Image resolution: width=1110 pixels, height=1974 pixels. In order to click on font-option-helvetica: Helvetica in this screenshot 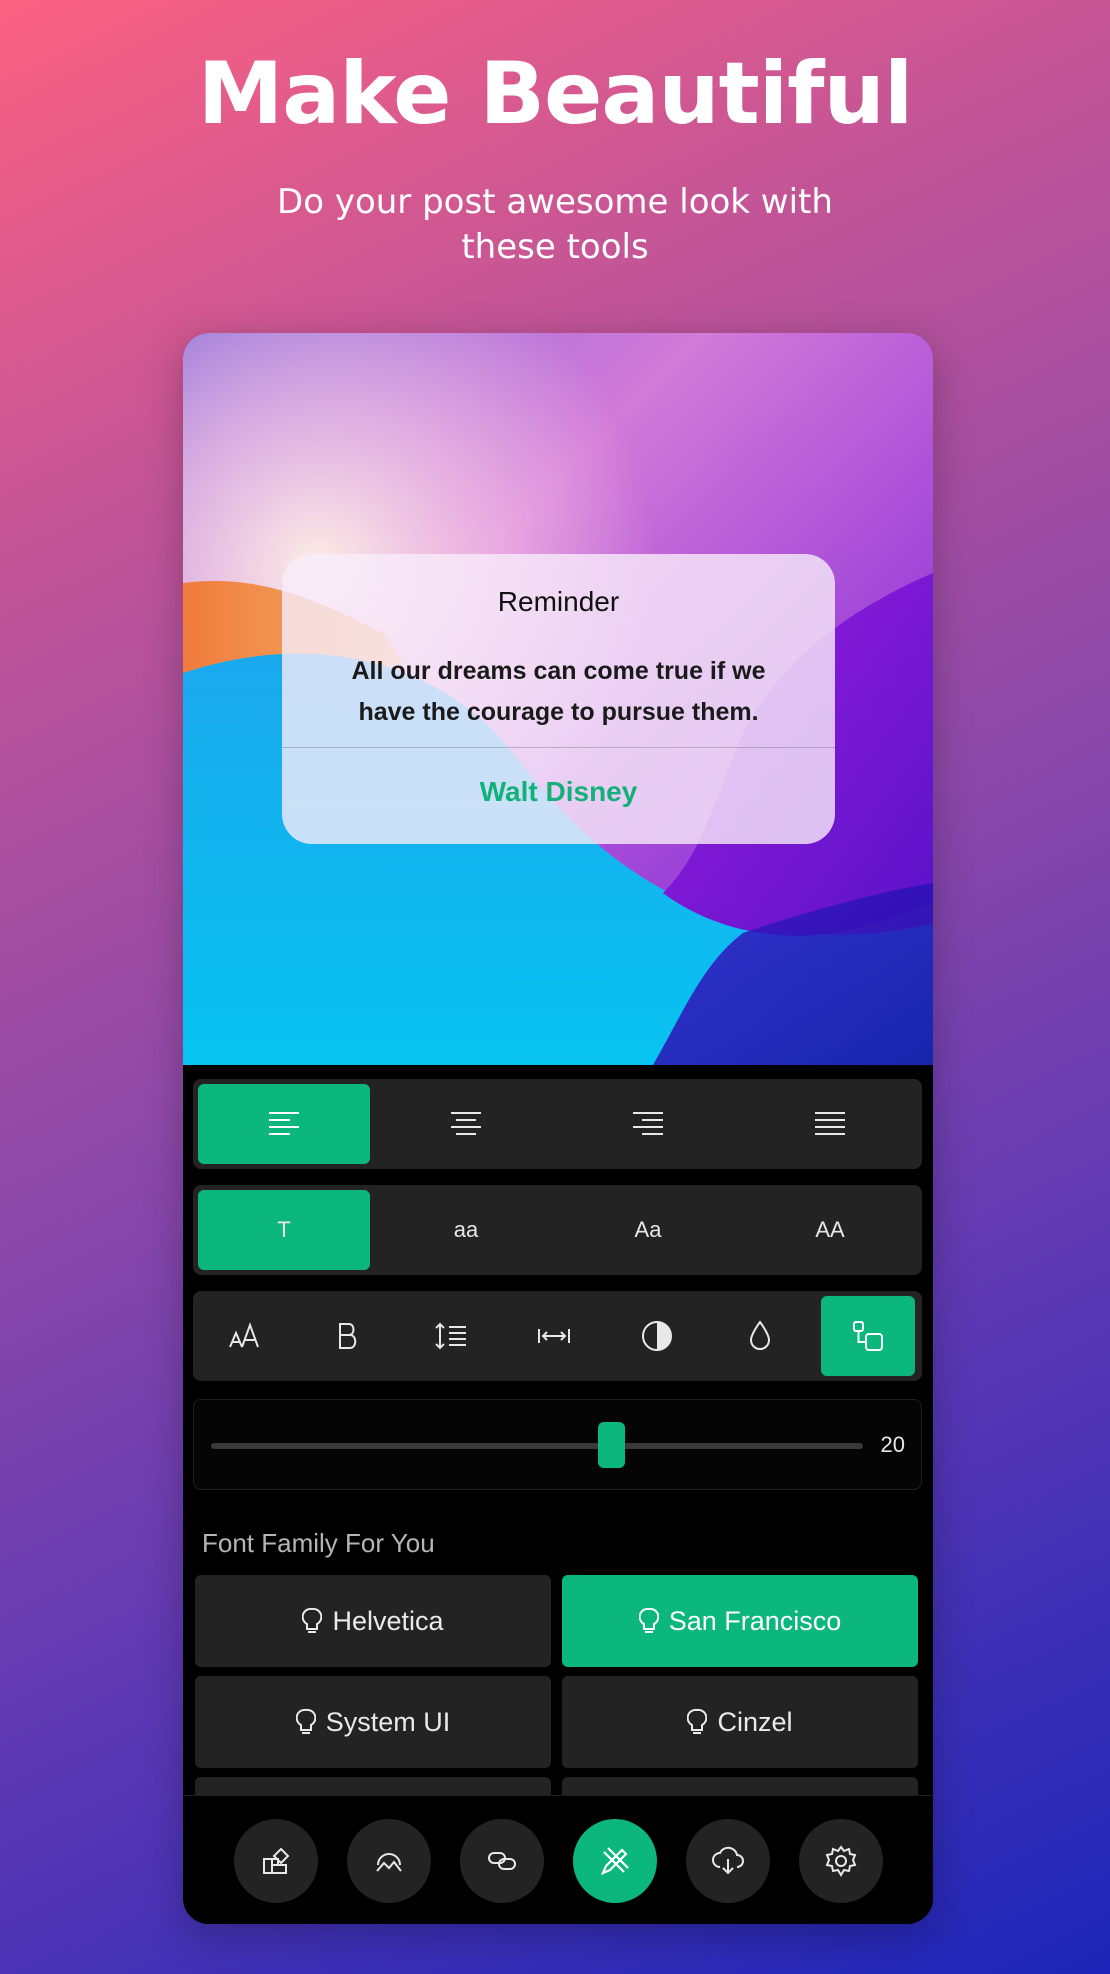, I will do `click(373, 1621)`.